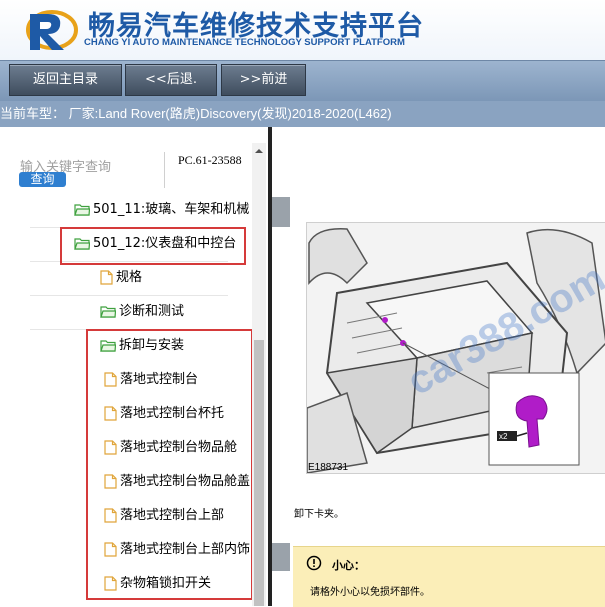 This screenshot has height=607, width=605. I want to click on tree-item-label: 落地式控制台物品舱盖, so click(185, 481).